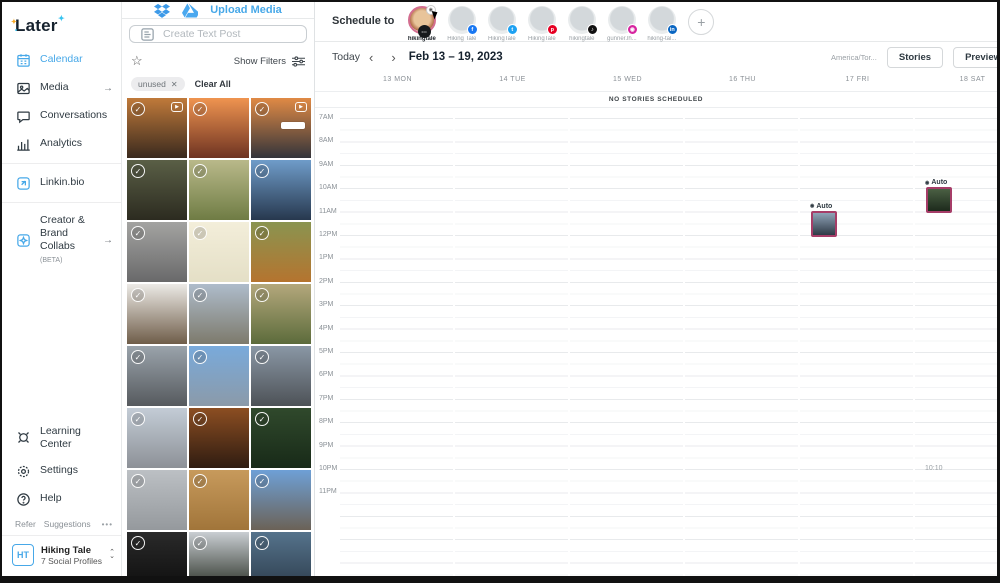 This screenshot has width=1000, height=583. I want to click on today-button: Today, so click(346, 57).